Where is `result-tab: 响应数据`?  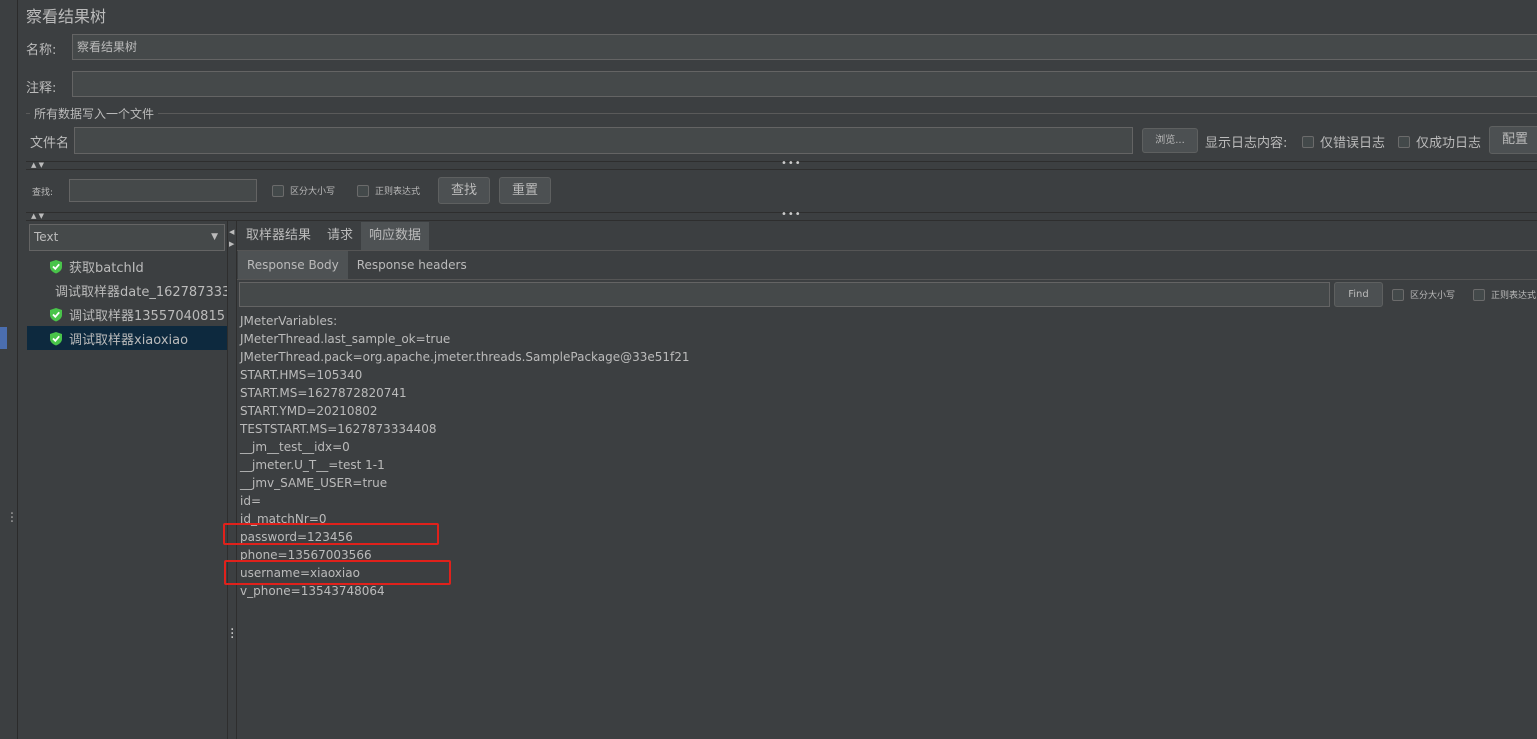
result-tab: 响应数据 is located at coordinates (395, 236).